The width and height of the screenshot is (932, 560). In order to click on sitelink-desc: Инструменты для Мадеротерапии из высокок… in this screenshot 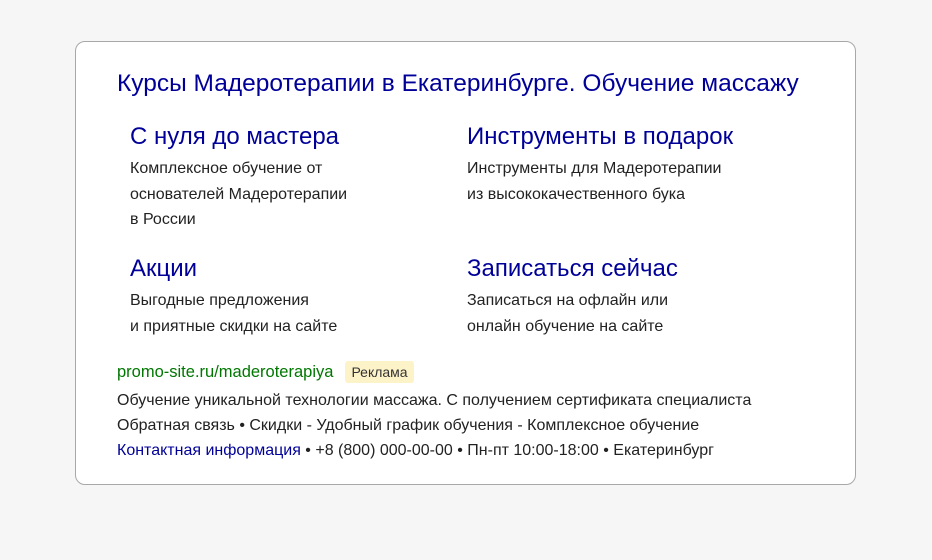, I will do `click(594, 181)`.